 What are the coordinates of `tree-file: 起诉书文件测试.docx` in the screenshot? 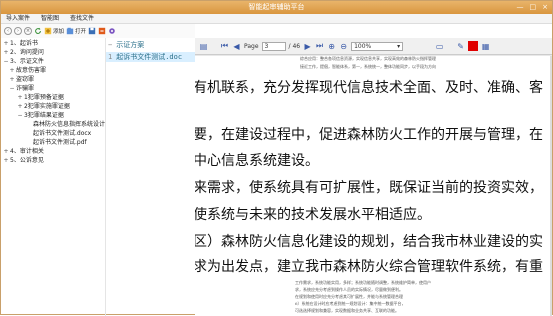 It's located at (62, 134).